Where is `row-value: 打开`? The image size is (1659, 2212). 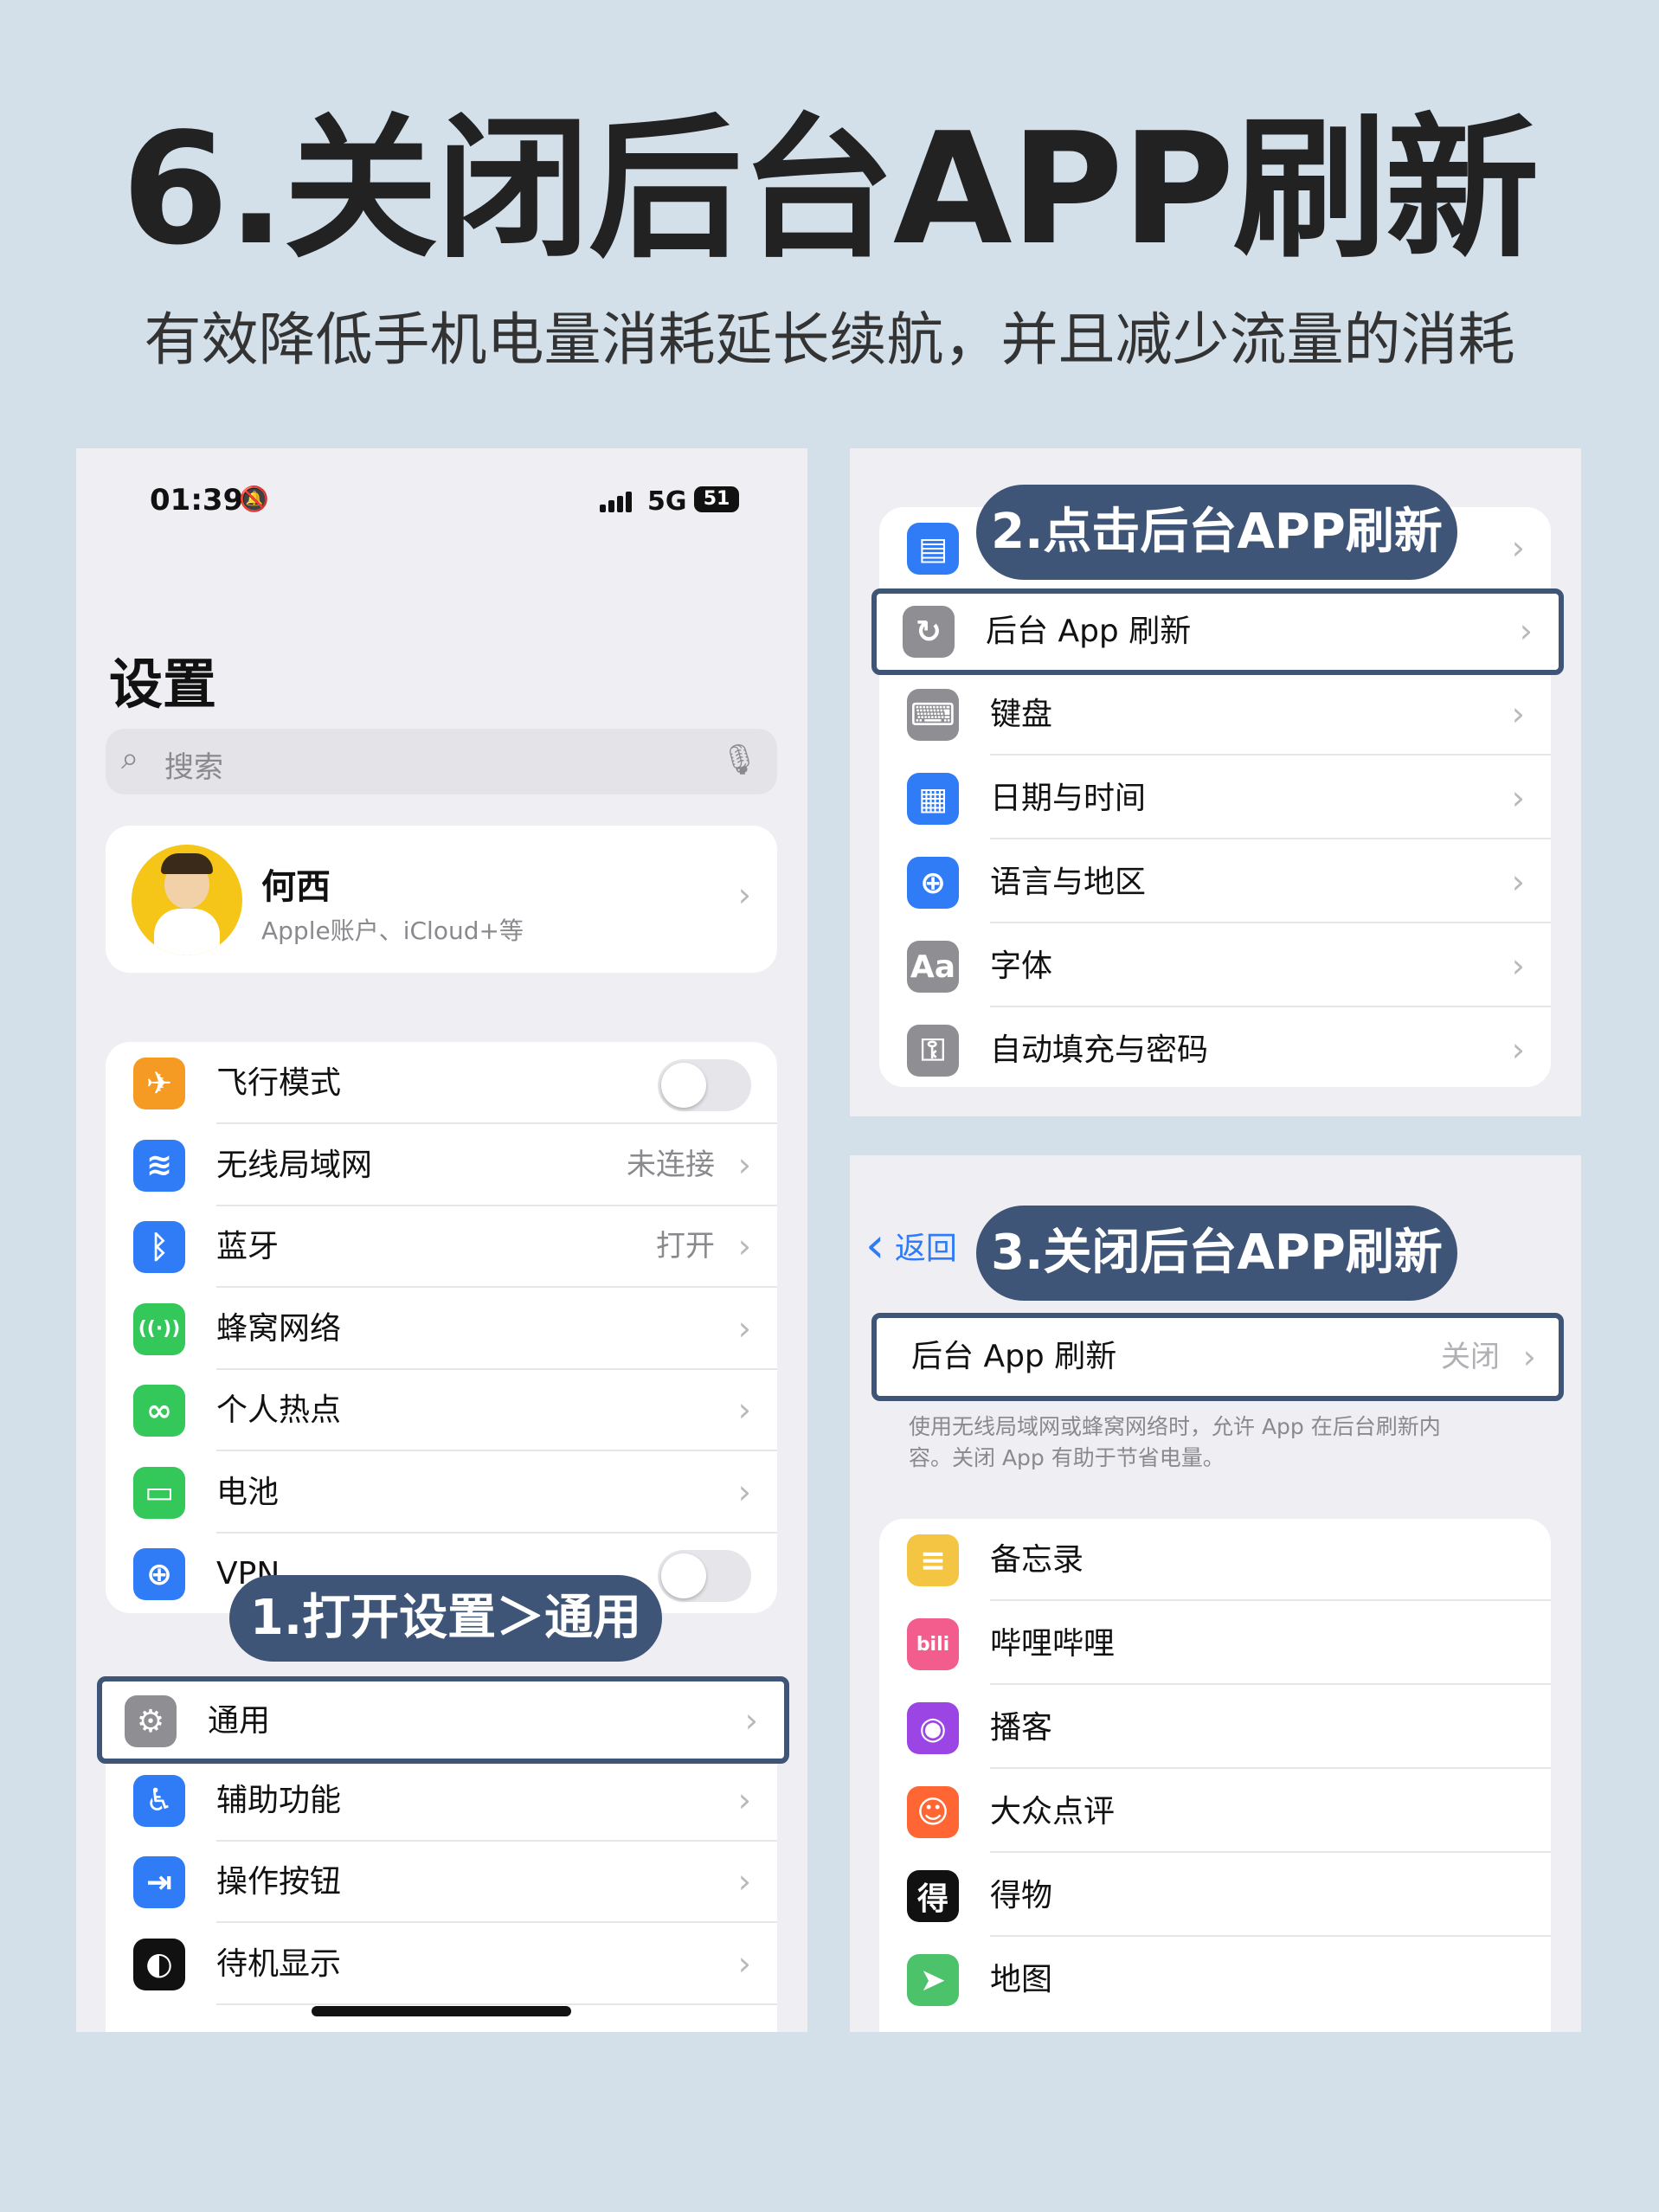 row-value: 打开 is located at coordinates (685, 1246).